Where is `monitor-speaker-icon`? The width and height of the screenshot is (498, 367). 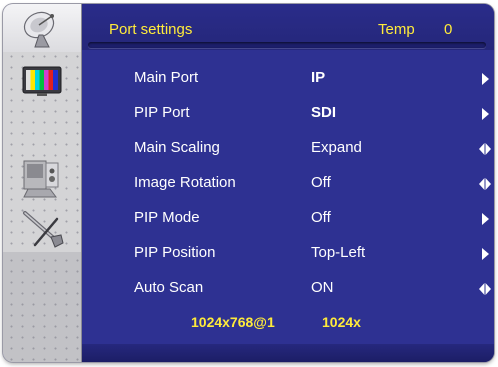
monitor-speaker-icon is located at coordinates (41, 179).